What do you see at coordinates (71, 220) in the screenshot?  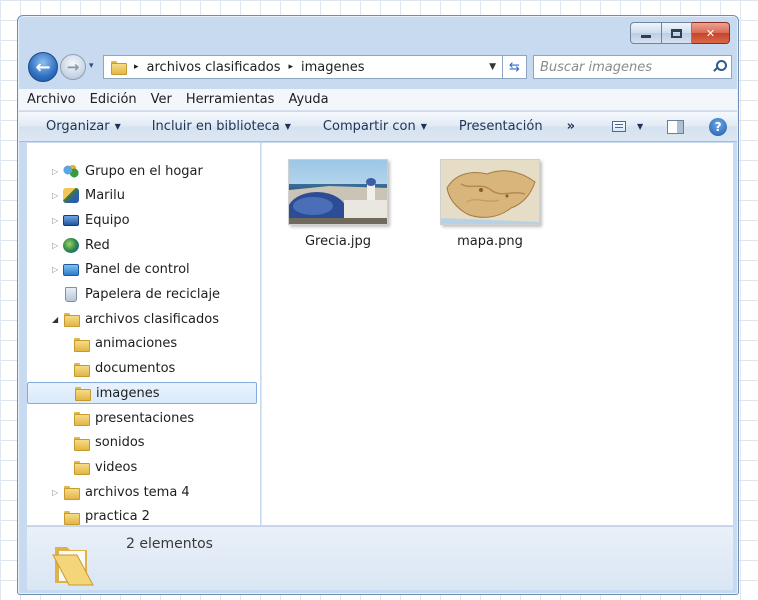 I see `computer-icon` at bounding box center [71, 220].